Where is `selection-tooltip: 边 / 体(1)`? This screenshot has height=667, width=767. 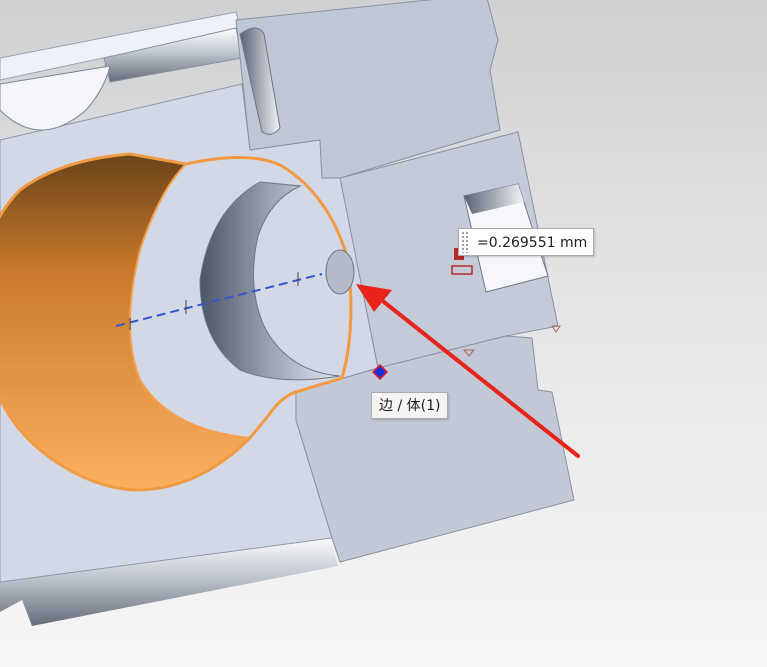
selection-tooltip: 边 / 体(1) is located at coordinates (410, 405).